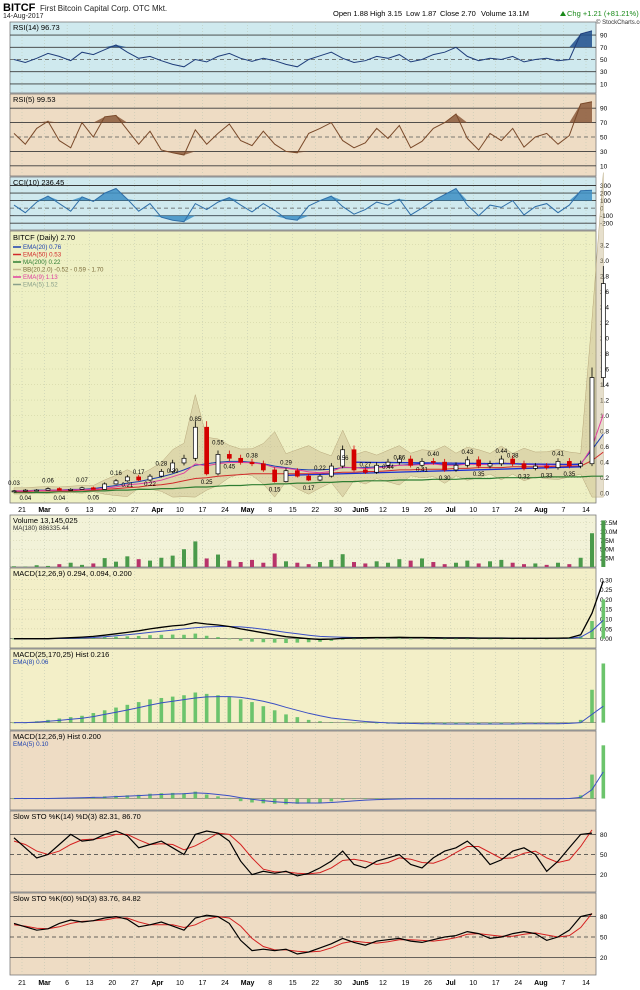 The height and width of the screenshot is (990, 640). I want to click on xlabel-bot-18: 26, so click(428, 983).